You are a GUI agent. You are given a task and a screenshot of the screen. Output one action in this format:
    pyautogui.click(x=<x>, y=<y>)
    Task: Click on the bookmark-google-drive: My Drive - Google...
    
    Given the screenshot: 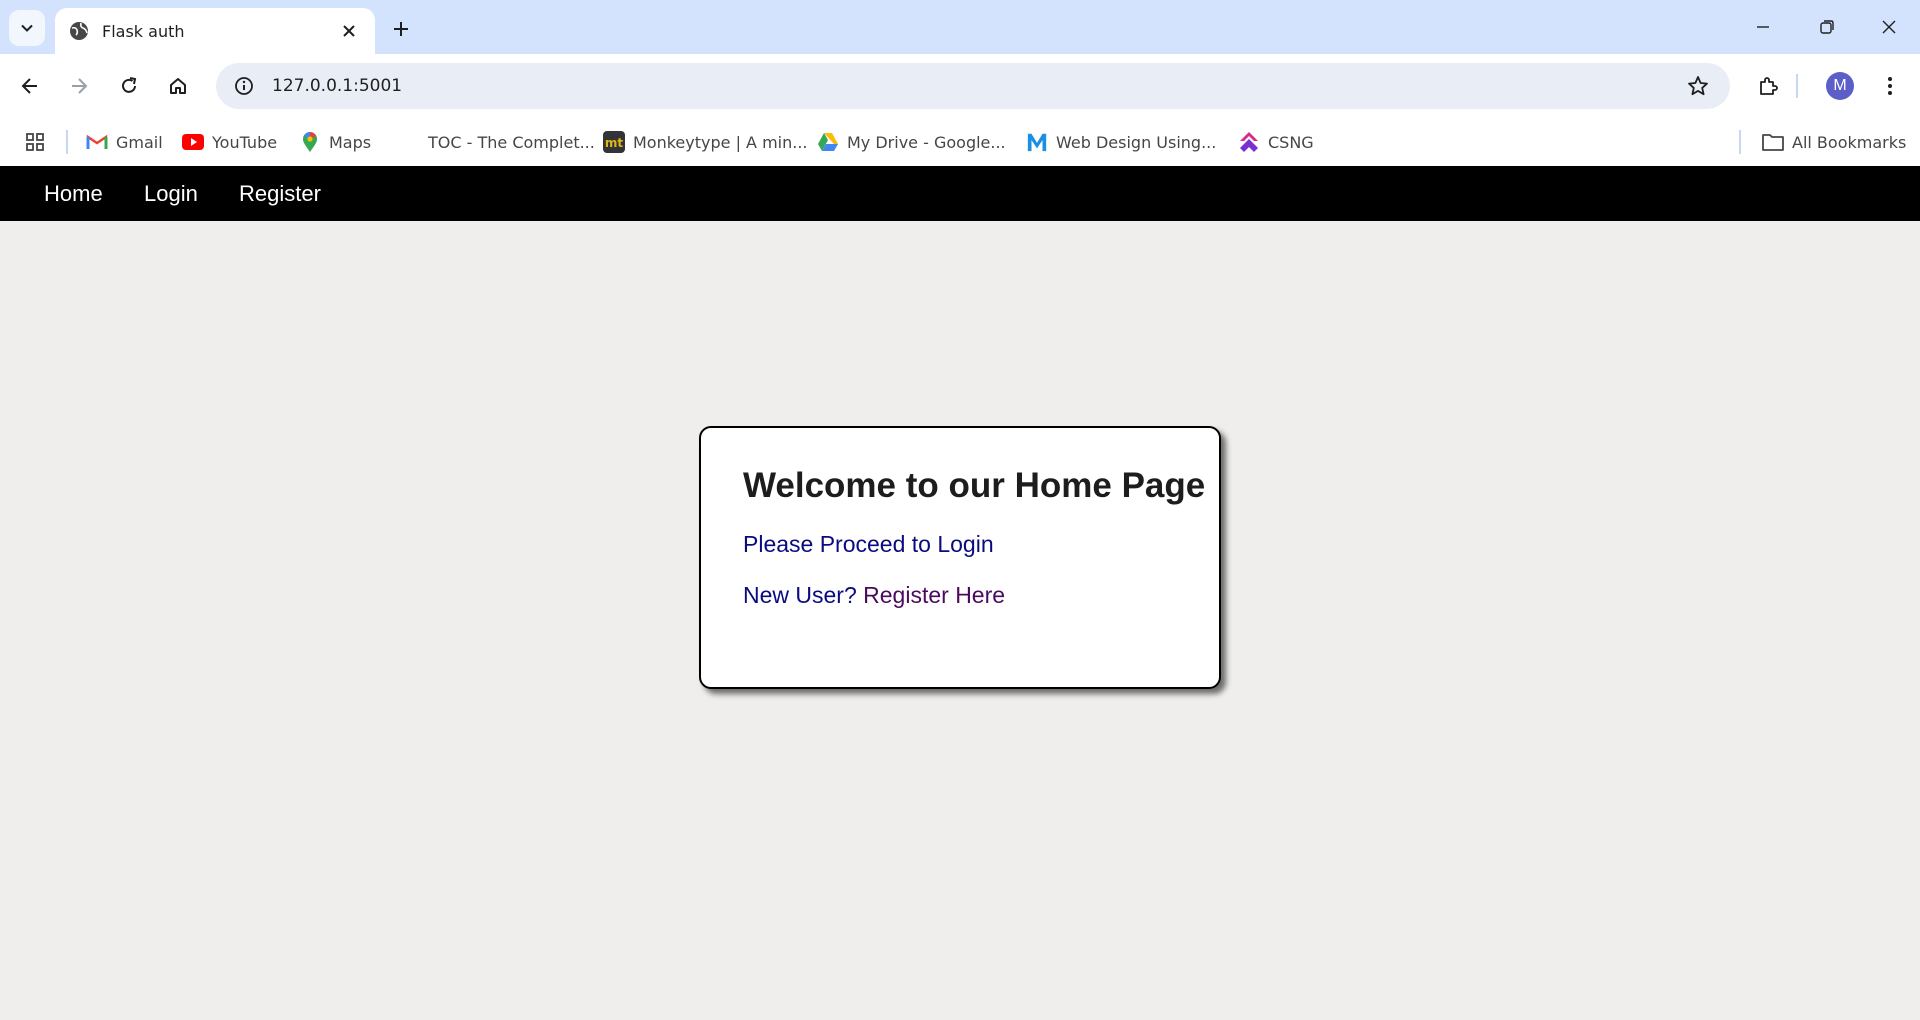 What is the action you would take?
    pyautogui.click(x=911, y=142)
    